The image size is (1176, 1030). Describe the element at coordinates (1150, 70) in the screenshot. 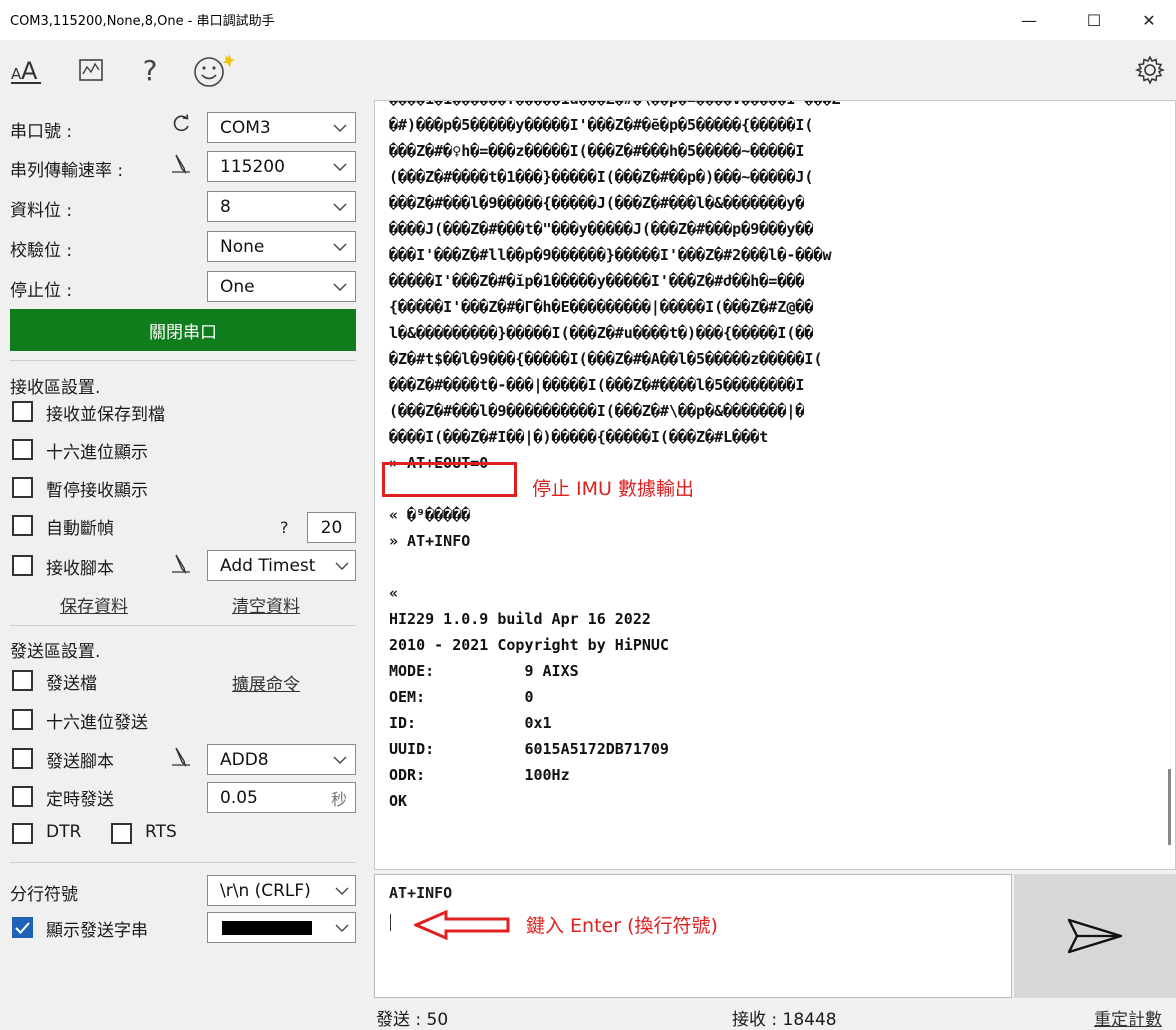

I see `settings-icon` at that location.